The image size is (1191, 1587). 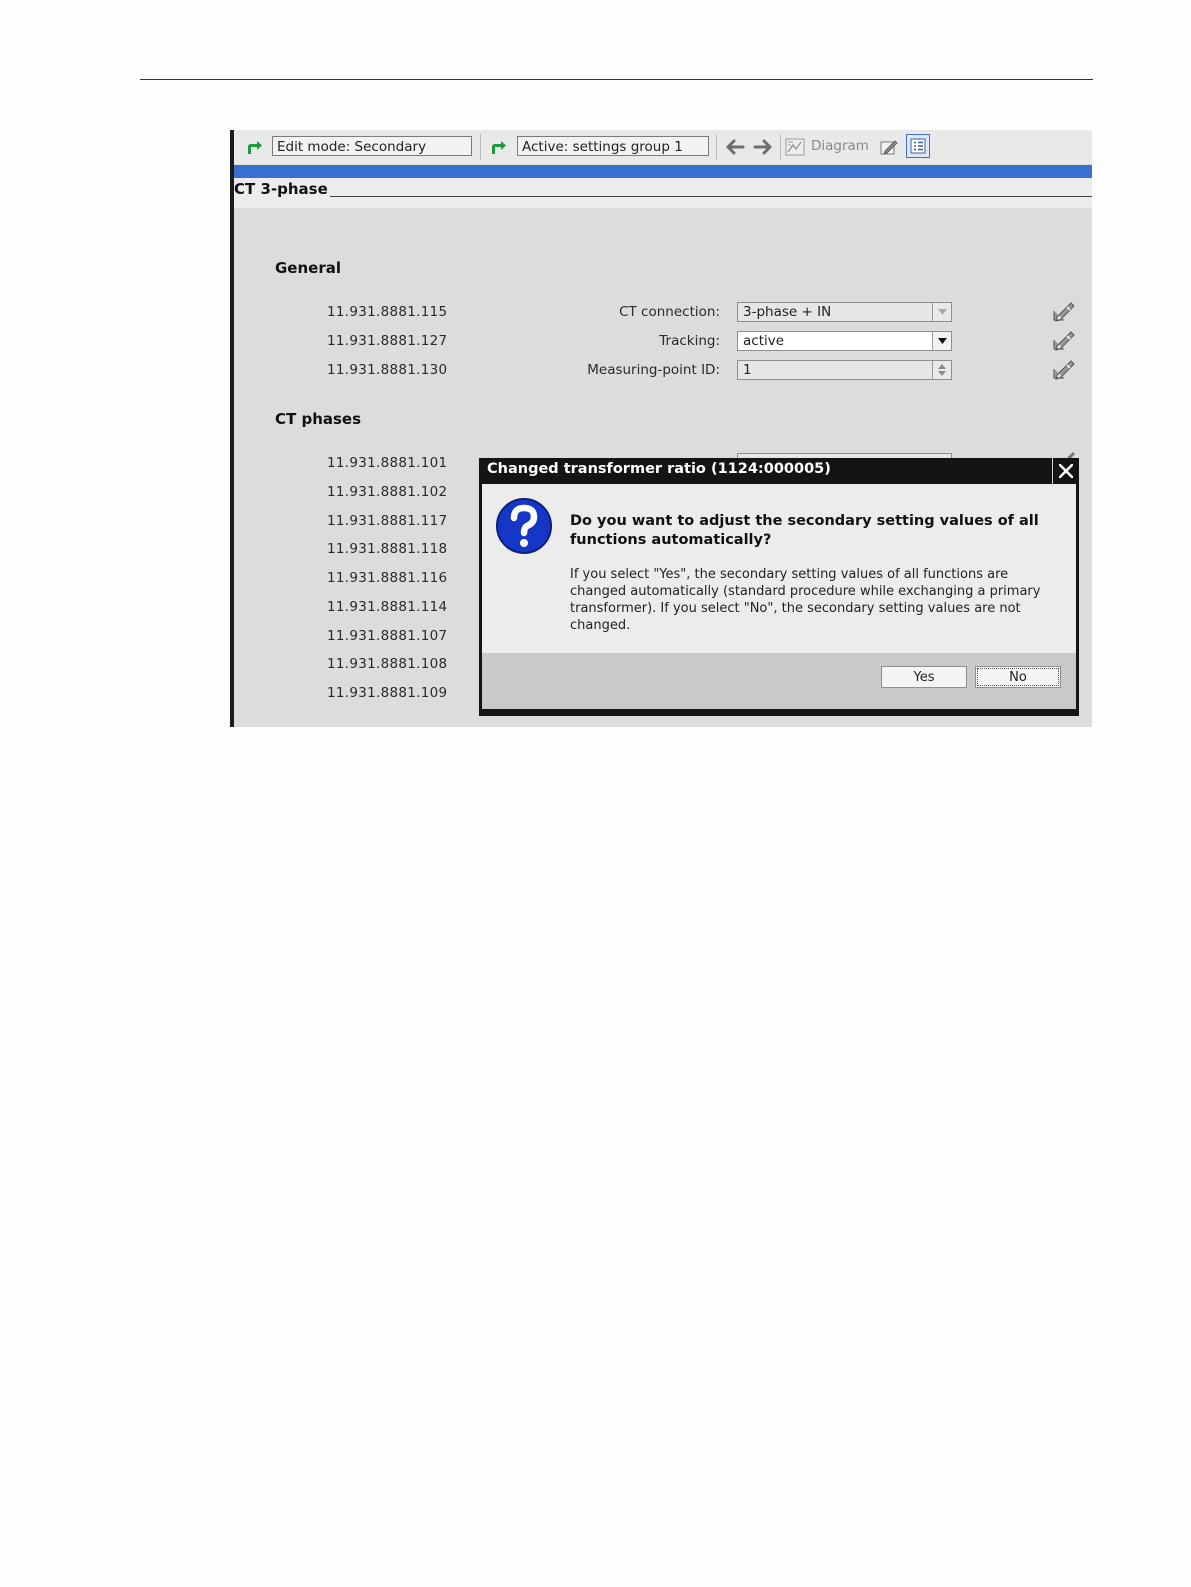 What do you see at coordinates (387, 664) in the screenshot?
I see `parameter-address: 11.931.8881.108` at bounding box center [387, 664].